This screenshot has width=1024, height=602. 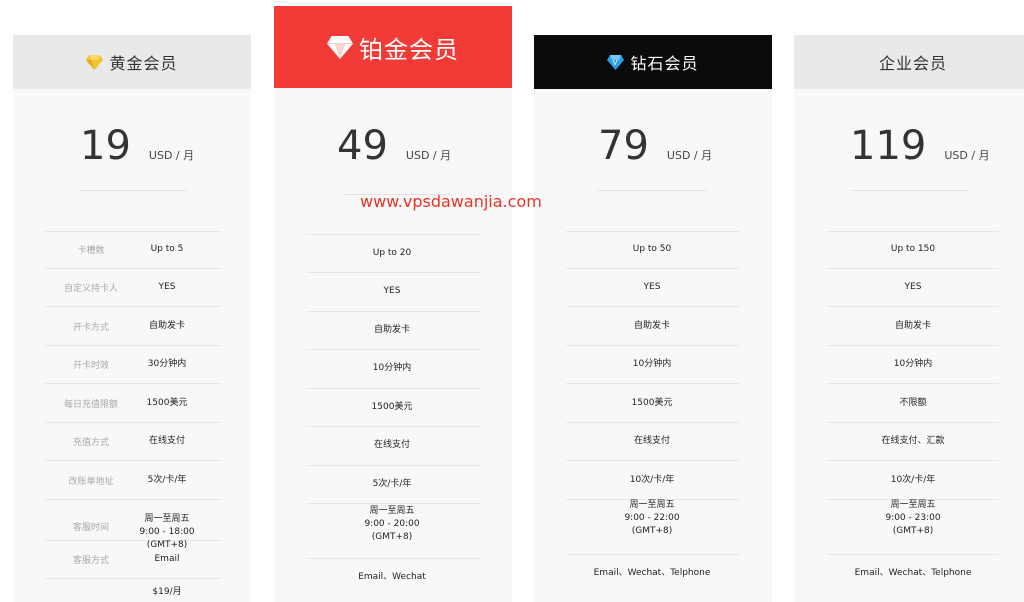 I want to click on feature-value-line: $19/月, so click(x=167, y=591).